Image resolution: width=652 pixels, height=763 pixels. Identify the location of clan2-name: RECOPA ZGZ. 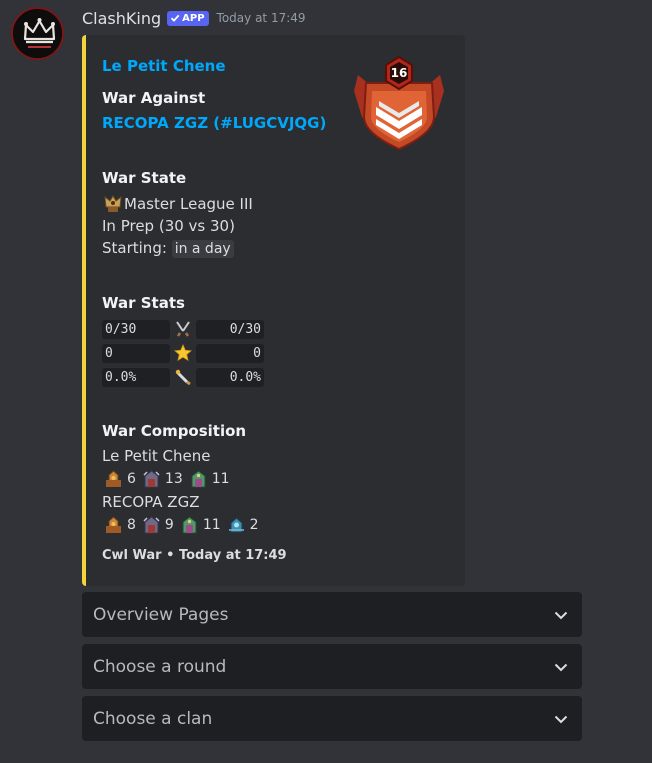
(151, 502).